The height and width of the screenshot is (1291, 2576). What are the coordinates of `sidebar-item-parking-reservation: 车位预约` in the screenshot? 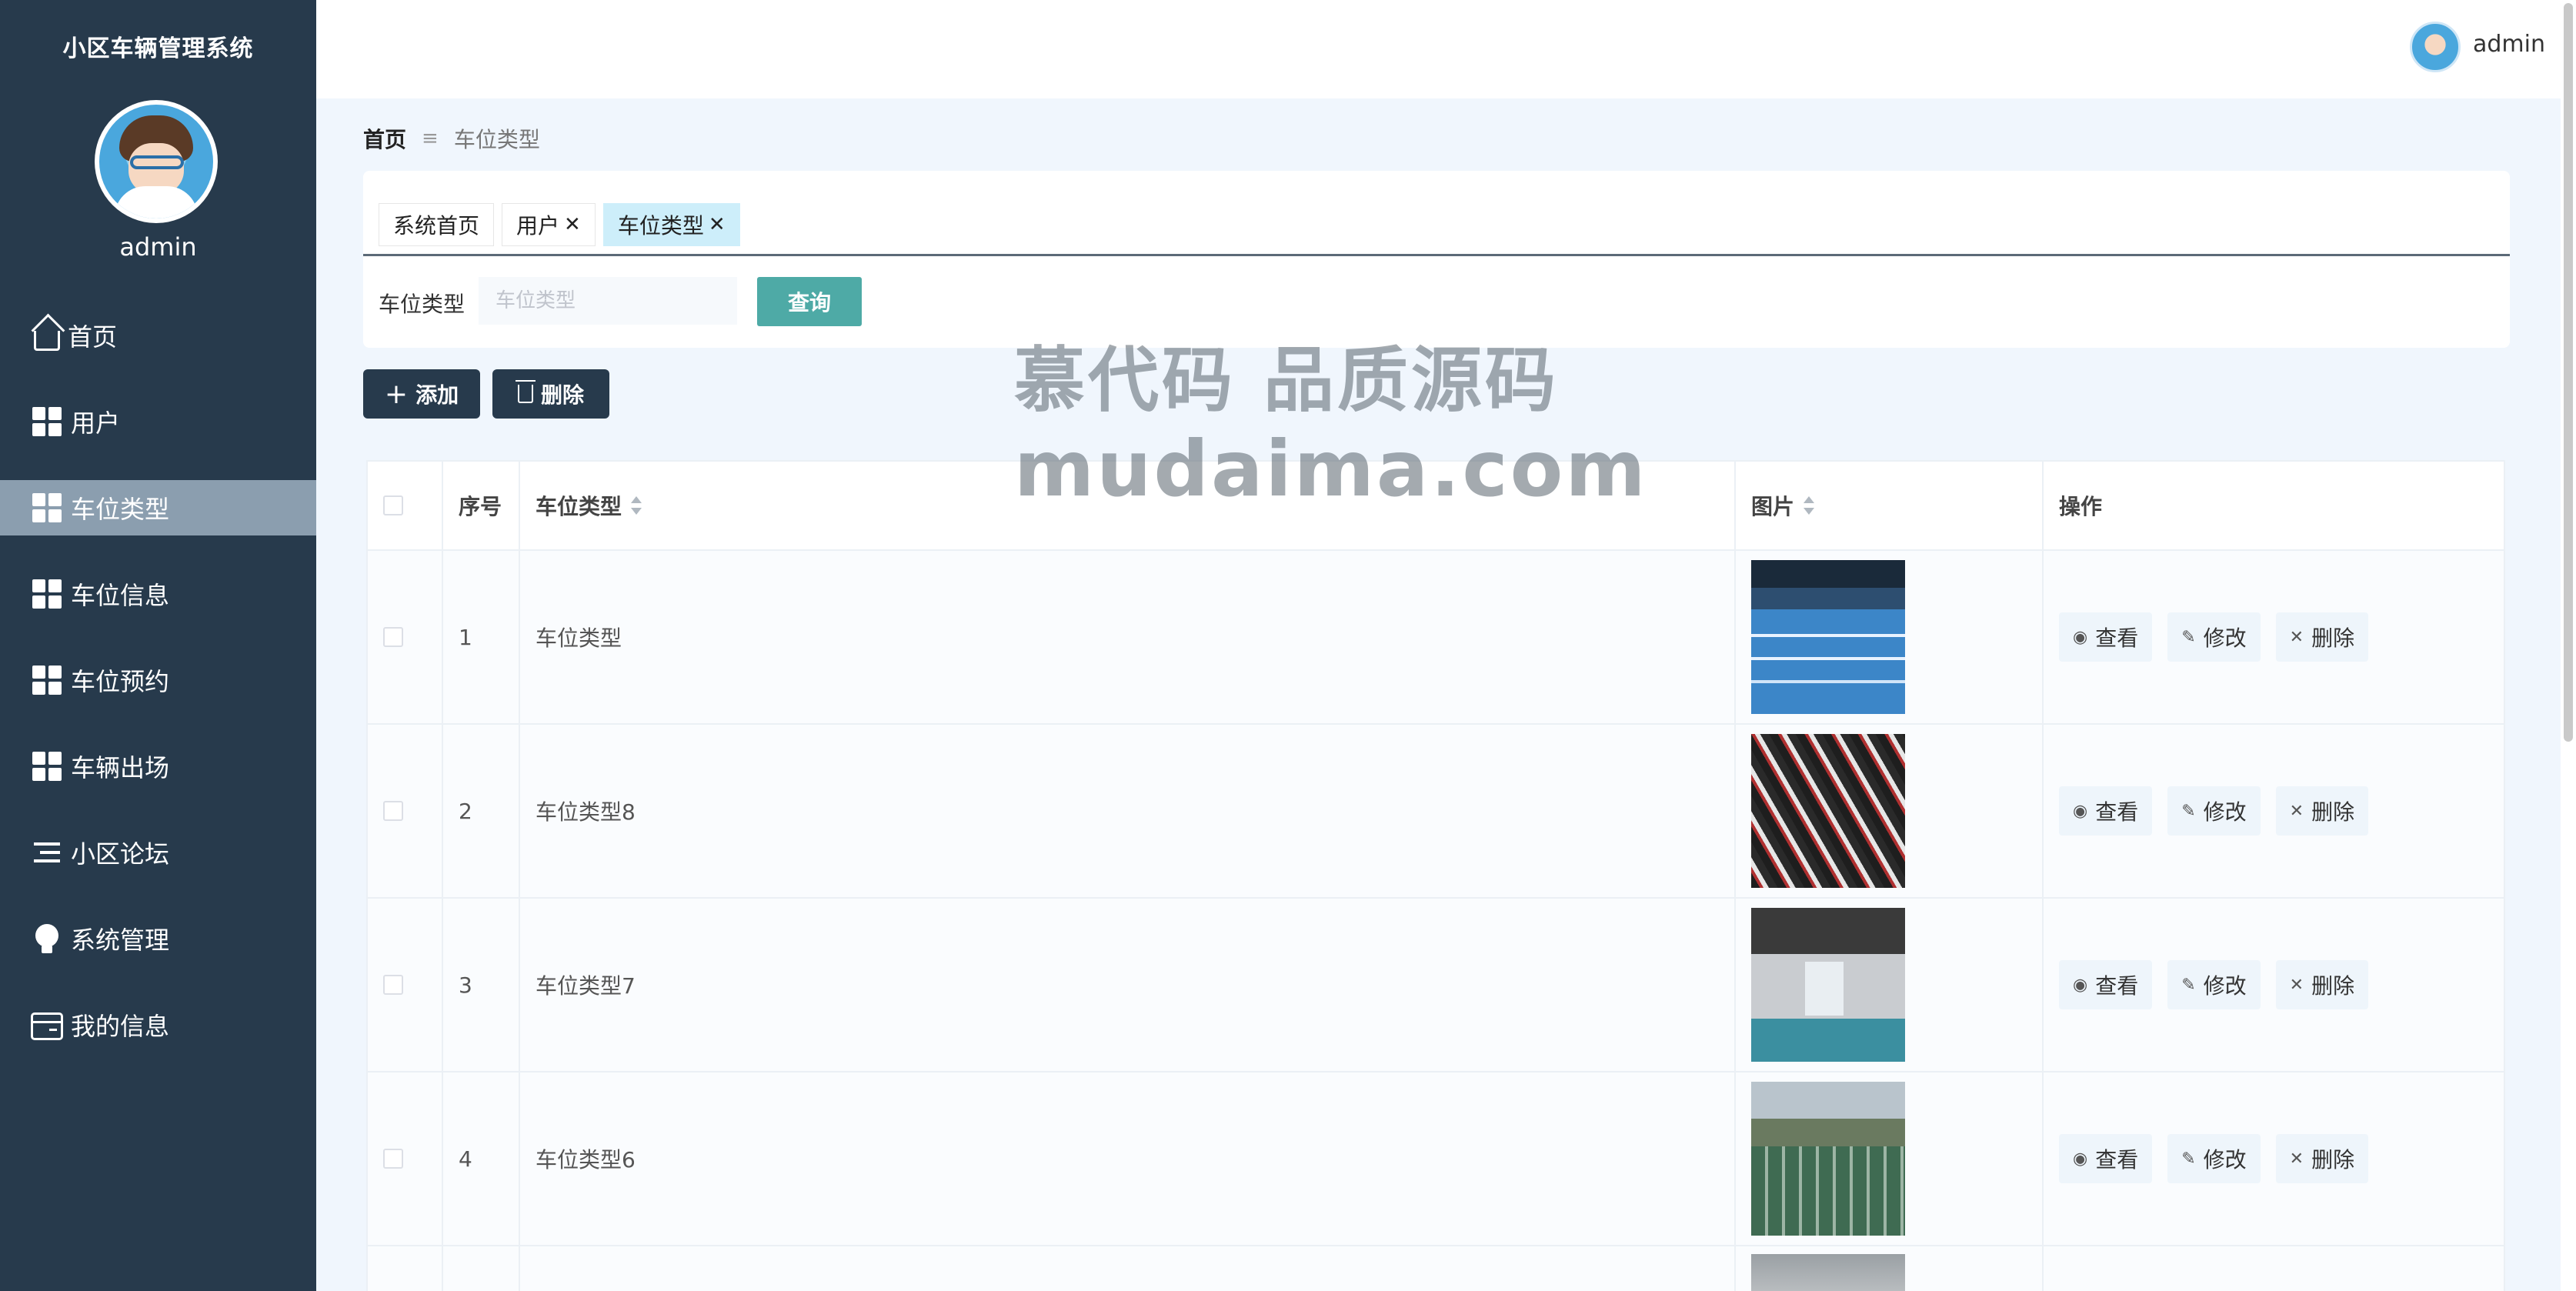 It's located at (158, 680).